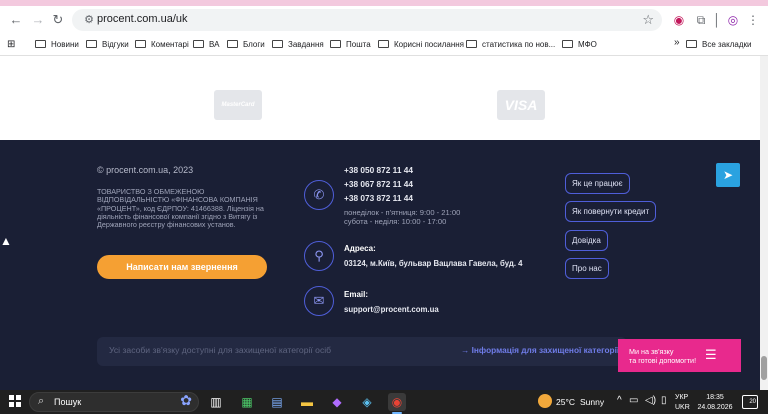  What do you see at coordinates (711, 354) in the screenshot?
I see `chat-icon: ☰` at bounding box center [711, 354].